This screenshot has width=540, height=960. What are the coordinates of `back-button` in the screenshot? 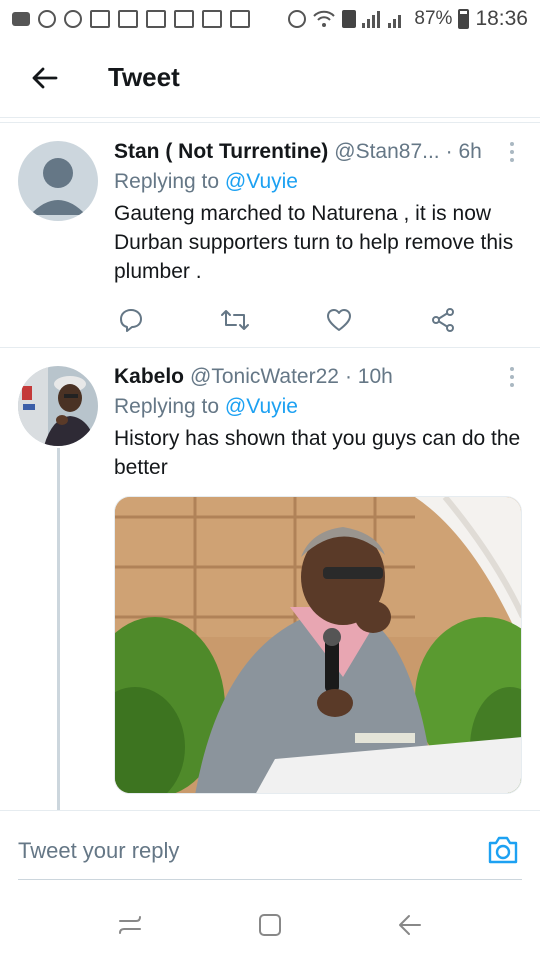 It's located at (44, 78).